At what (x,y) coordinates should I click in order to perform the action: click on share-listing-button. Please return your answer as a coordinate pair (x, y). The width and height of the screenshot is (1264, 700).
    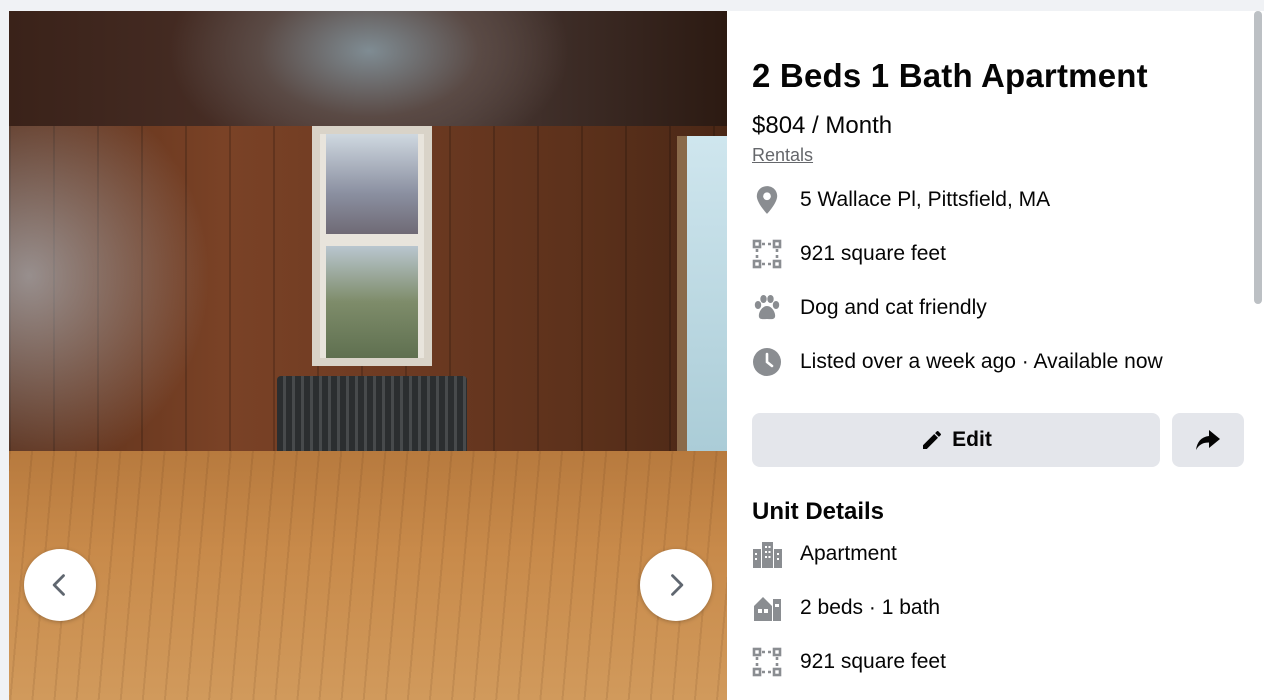
    Looking at the image, I should click on (1208, 440).